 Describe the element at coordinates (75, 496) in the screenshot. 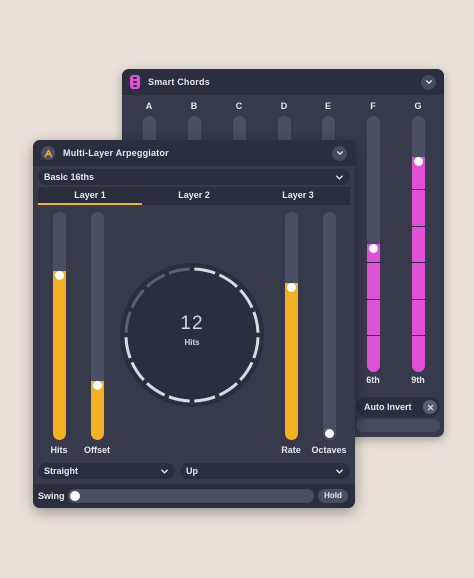

I see `swing-slider-handle` at that location.